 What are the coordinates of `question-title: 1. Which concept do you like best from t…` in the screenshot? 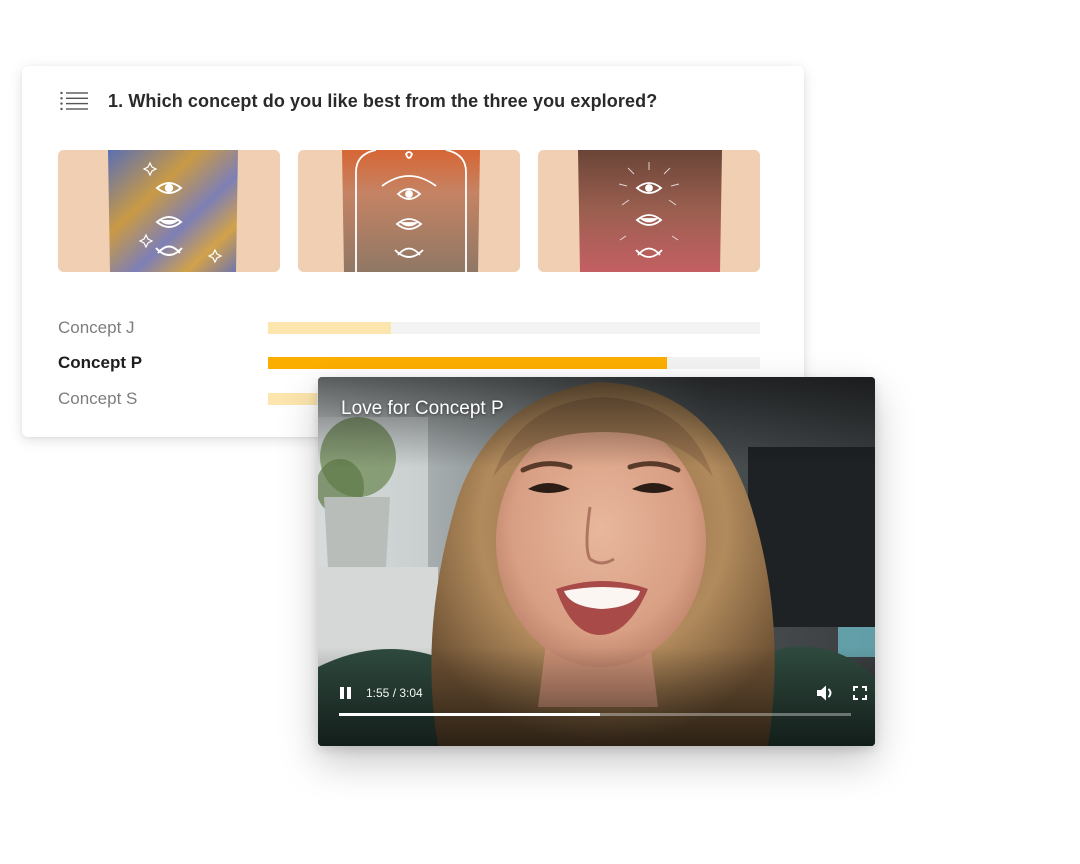 It's located at (383, 100).